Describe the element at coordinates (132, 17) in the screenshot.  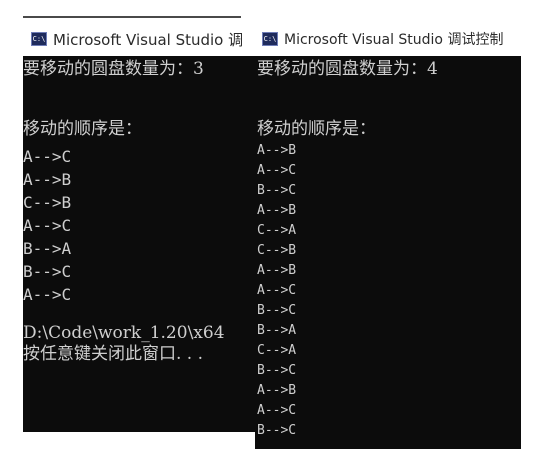
I see `window-top-border` at that location.